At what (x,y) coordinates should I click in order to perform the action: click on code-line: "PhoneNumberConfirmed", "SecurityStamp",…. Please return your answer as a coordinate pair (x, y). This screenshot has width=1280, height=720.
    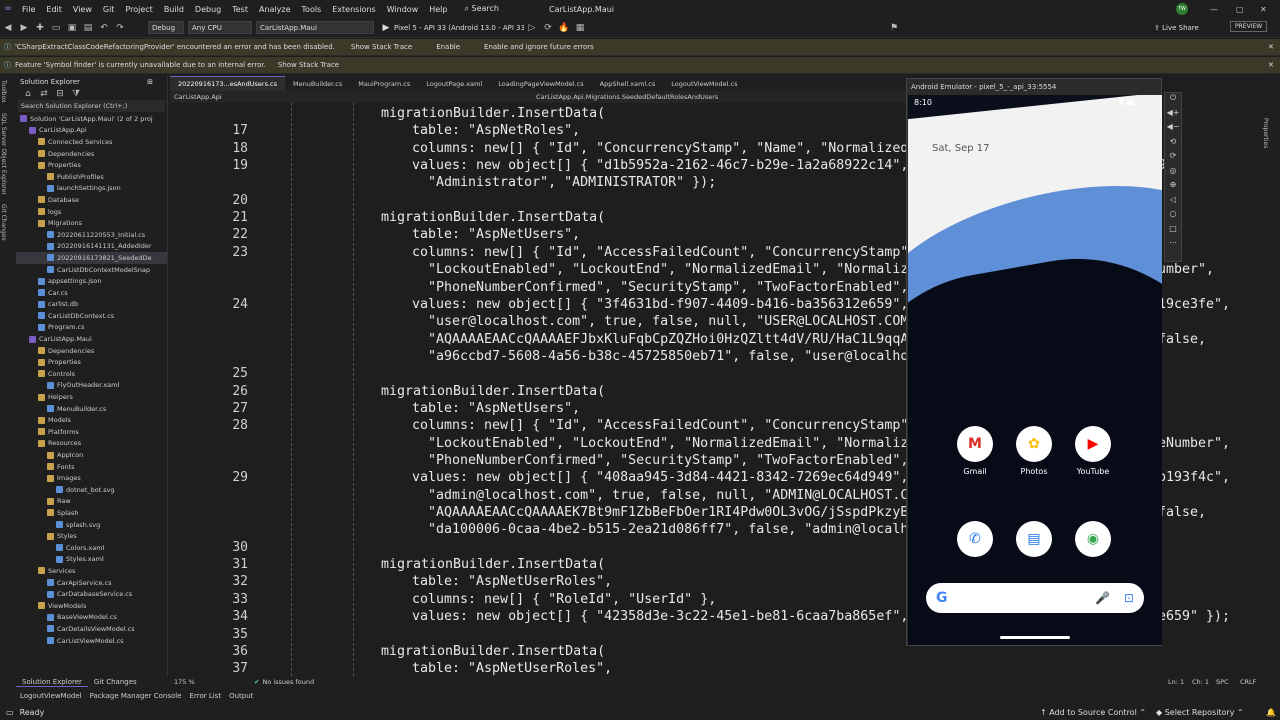
    Looking at the image, I should click on (676, 460).